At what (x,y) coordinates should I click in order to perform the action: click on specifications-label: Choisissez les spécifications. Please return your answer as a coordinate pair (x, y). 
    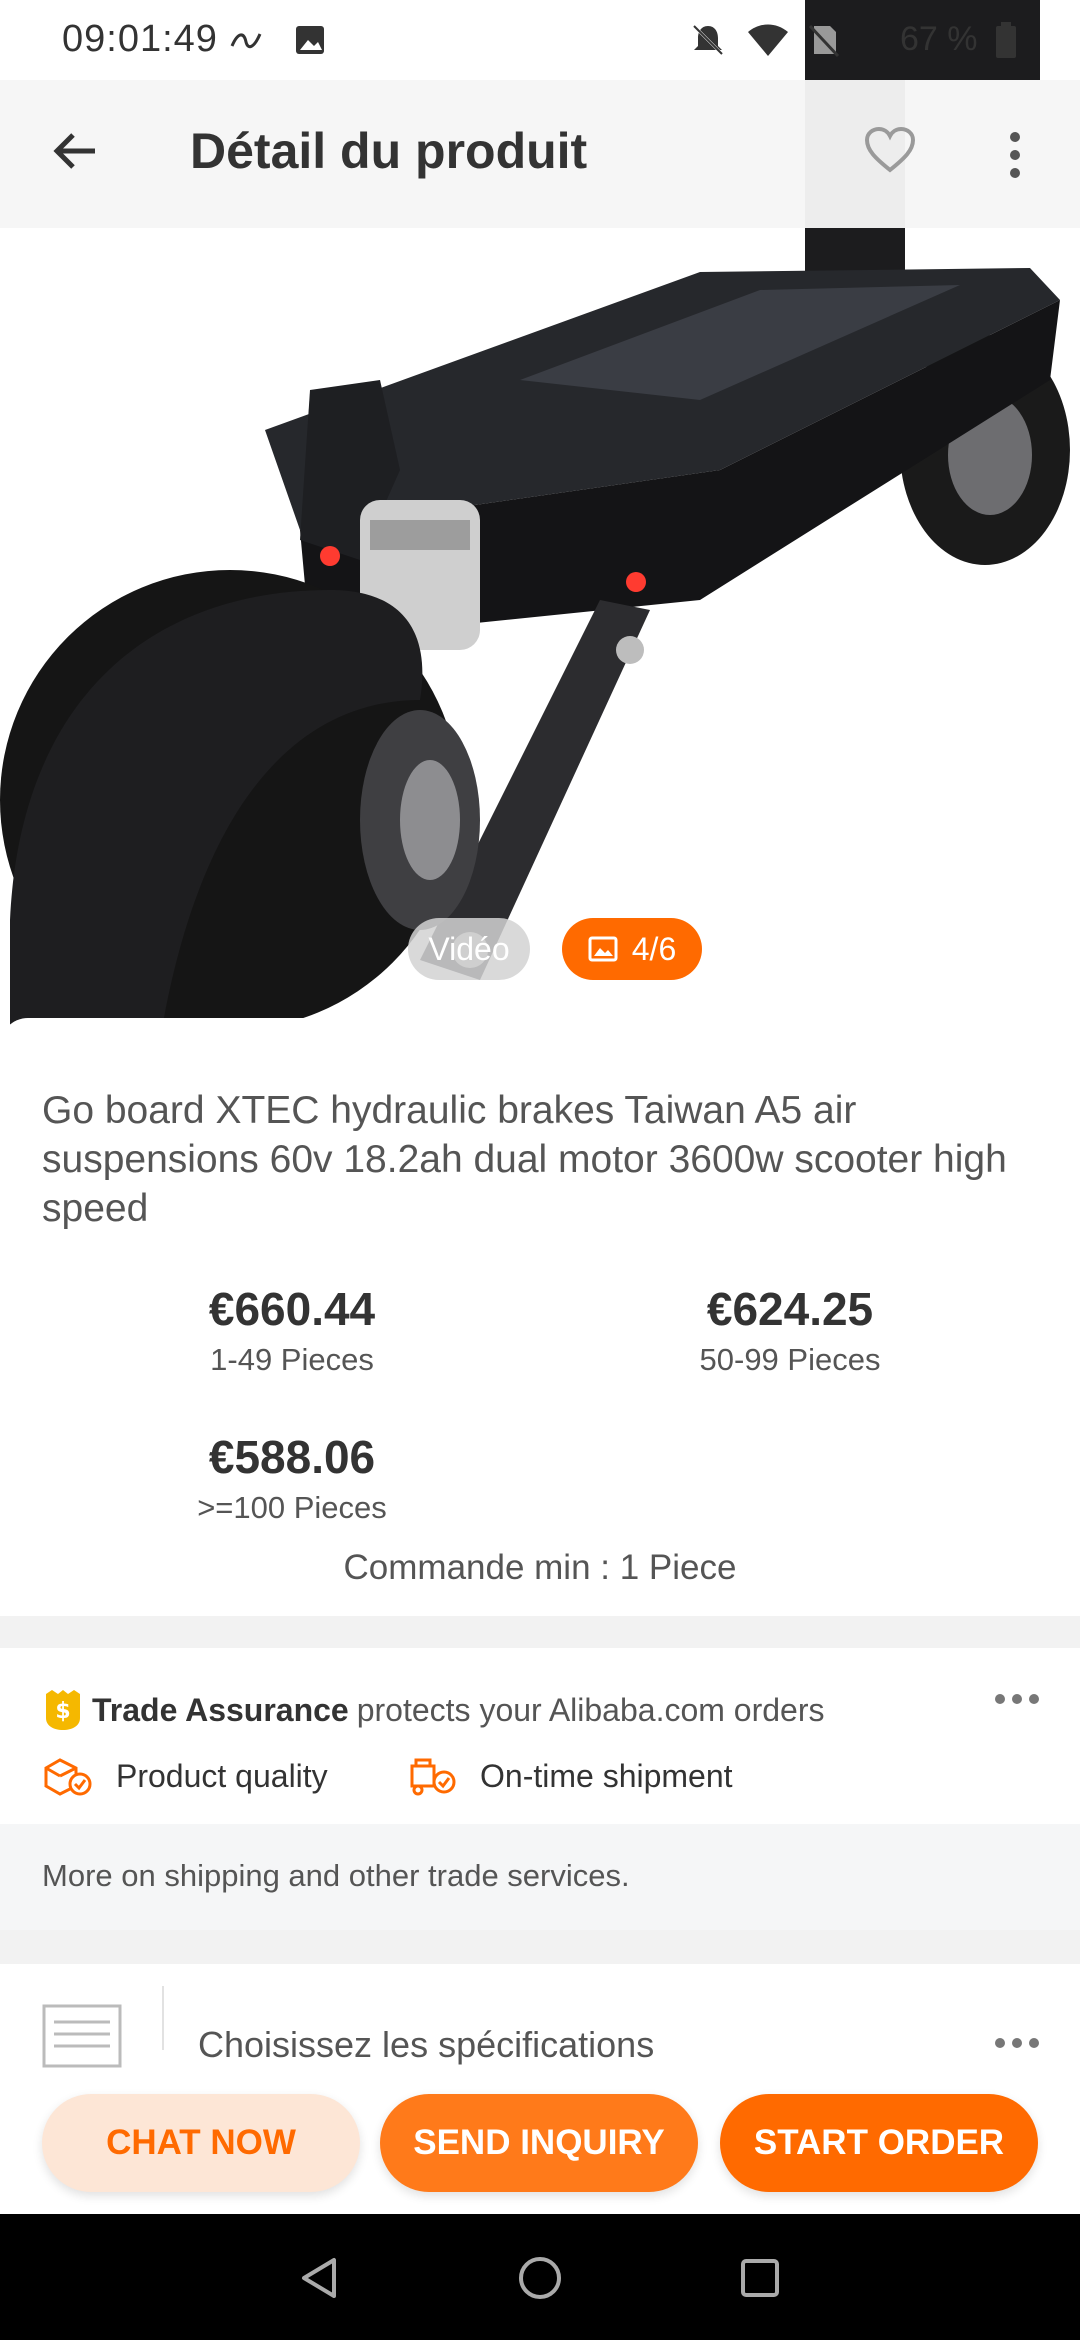
    Looking at the image, I should click on (426, 2044).